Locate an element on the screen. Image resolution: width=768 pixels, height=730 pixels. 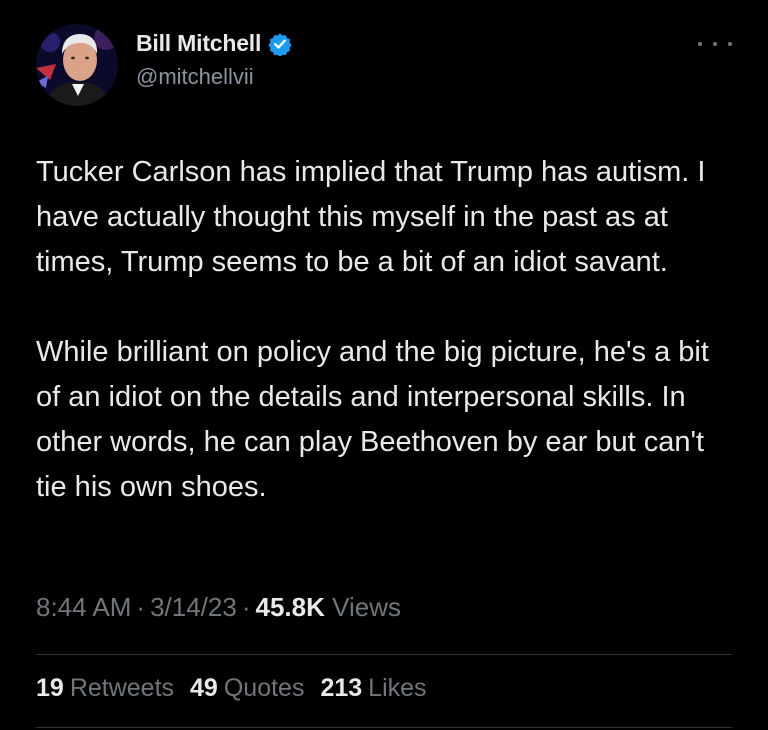
avatar-image is located at coordinates (77, 65).